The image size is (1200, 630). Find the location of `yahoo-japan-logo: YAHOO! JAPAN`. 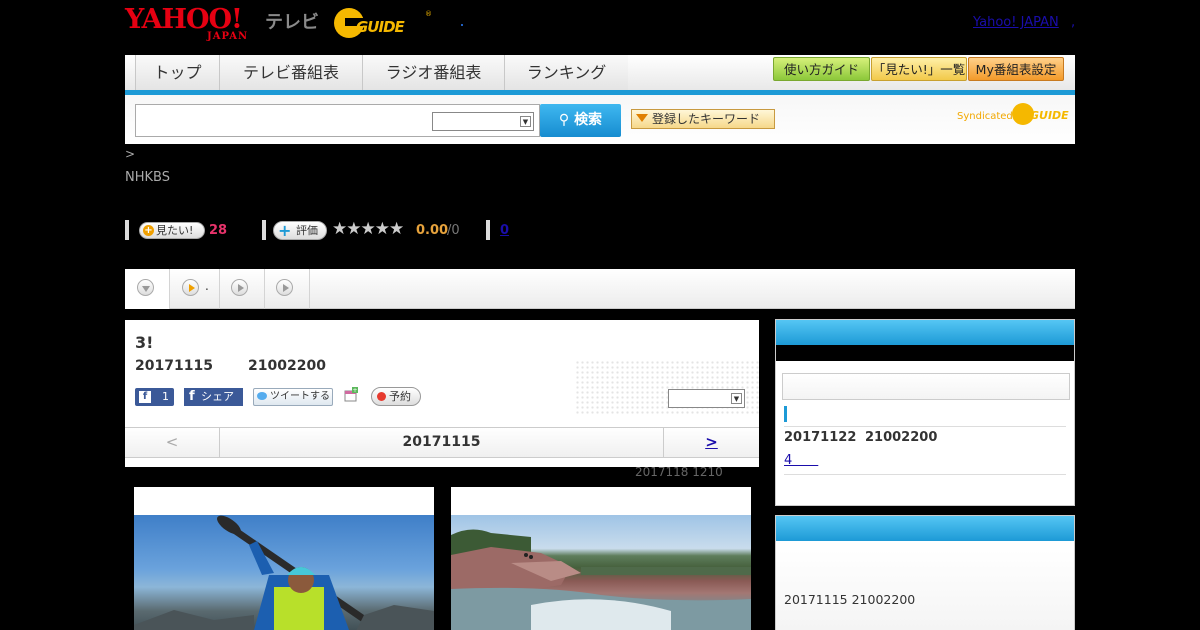

yahoo-japan-logo: YAHOO! JAPAN is located at coordinates (193, 23).